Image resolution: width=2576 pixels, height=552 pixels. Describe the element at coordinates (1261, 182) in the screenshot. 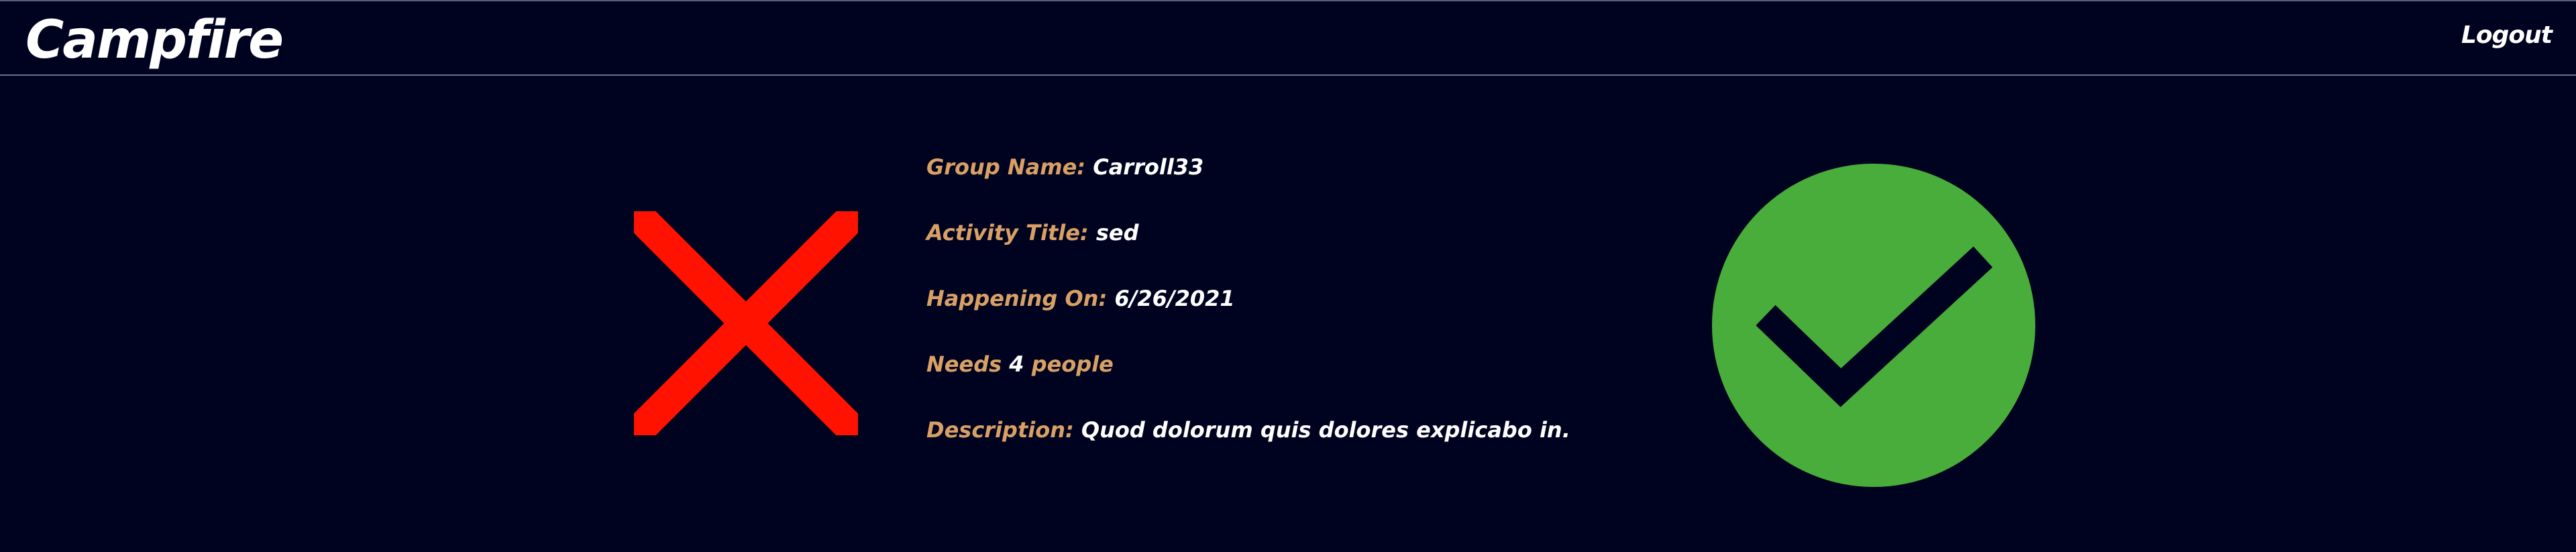

I see `group-name-row: Group Name: Carroll33` at that location.